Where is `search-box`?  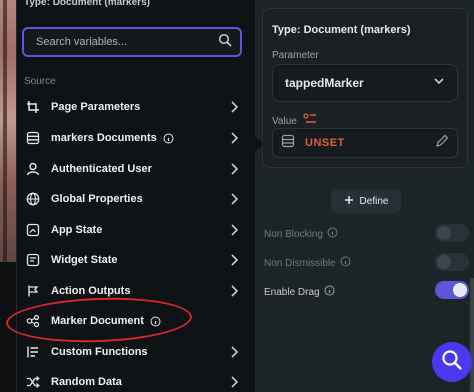
search-box is located at coordinates (132, 42).